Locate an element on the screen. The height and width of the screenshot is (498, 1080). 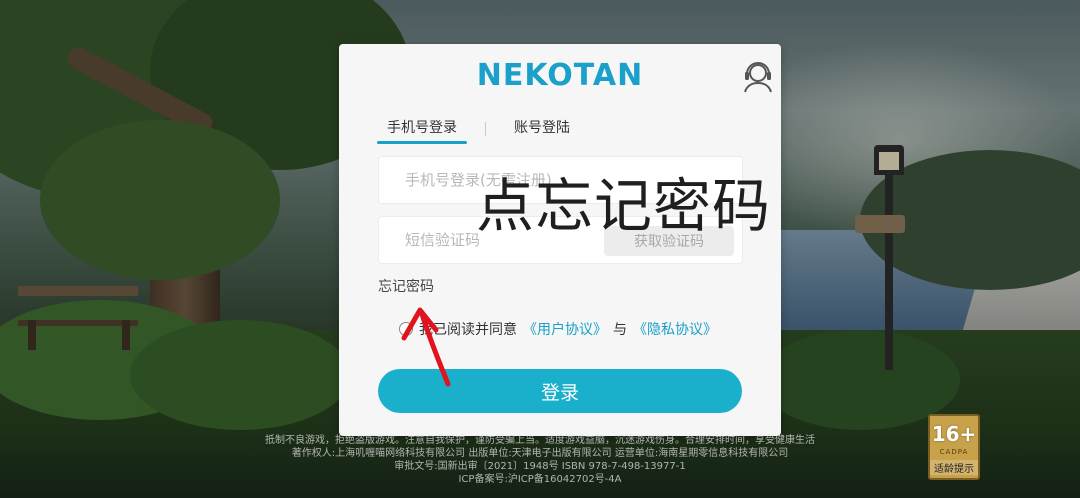
red-arrow-annotation is located at coordinates (426, 347).